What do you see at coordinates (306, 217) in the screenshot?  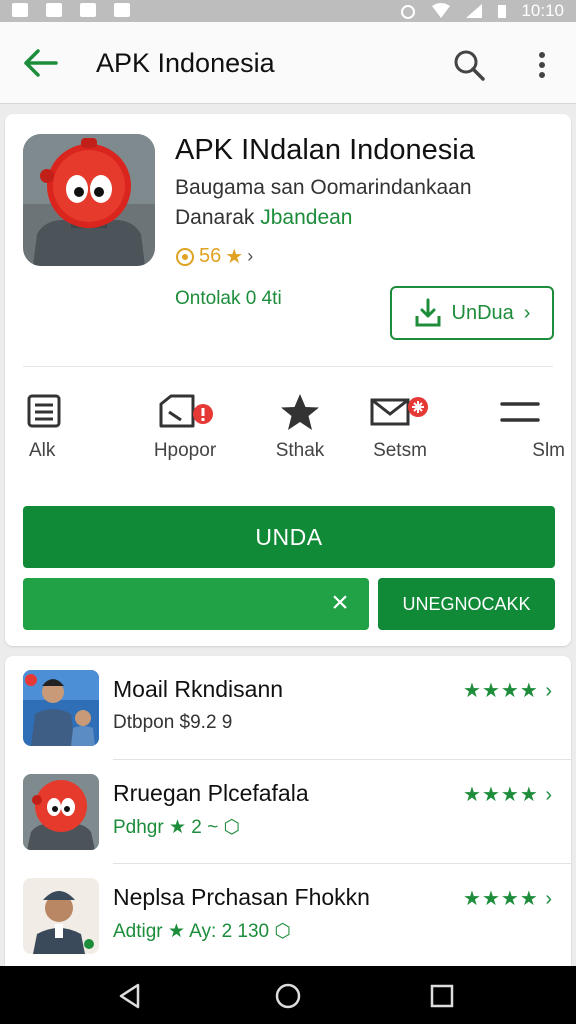 I see `developer-name: Jbandean` at bounding box center [306, 217].